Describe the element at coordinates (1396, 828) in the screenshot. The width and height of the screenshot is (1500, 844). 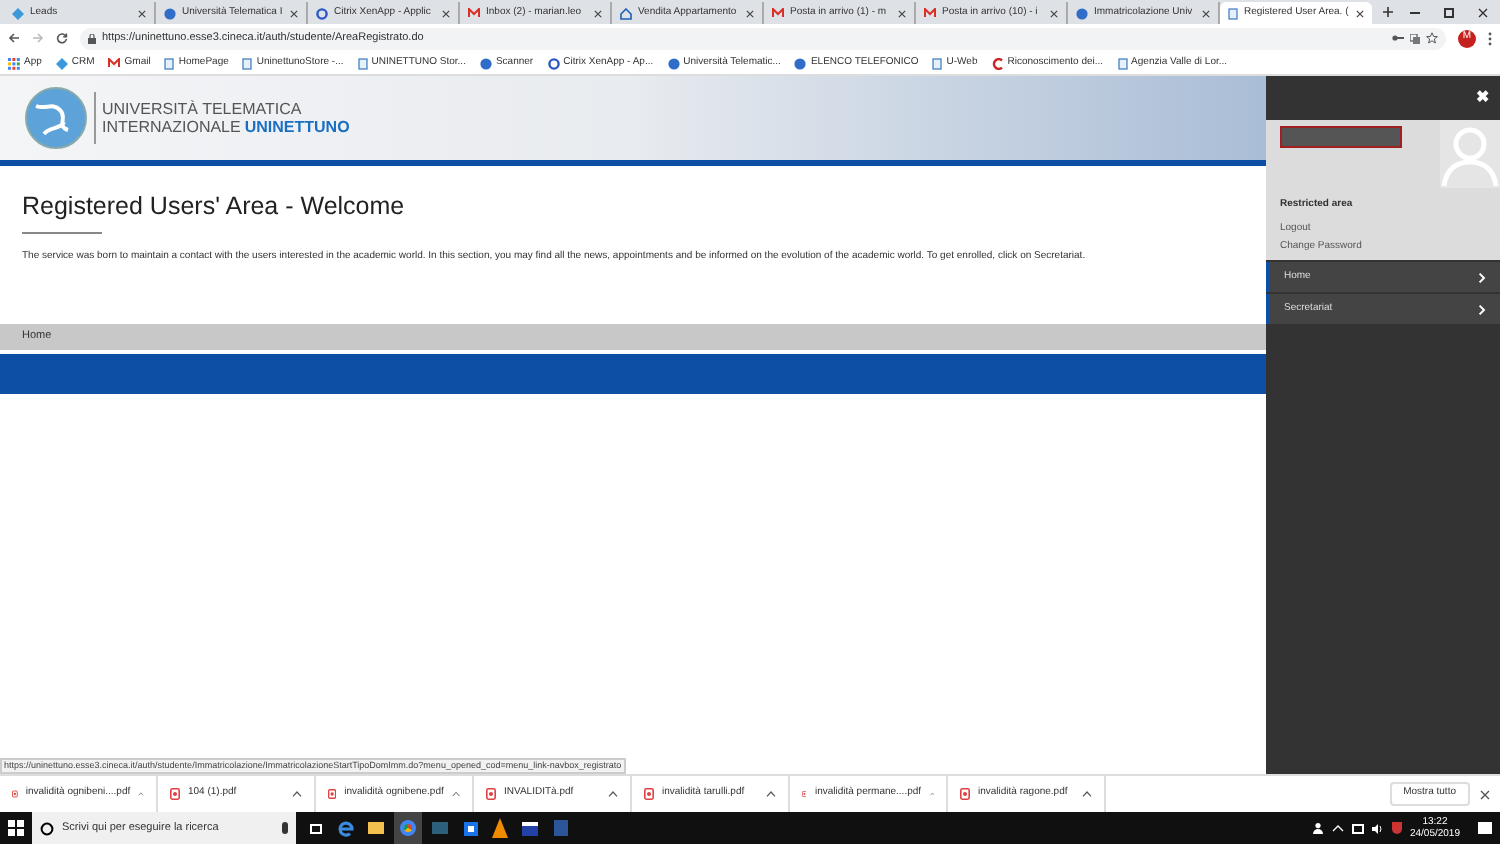
I see `shield-icon` at that location.